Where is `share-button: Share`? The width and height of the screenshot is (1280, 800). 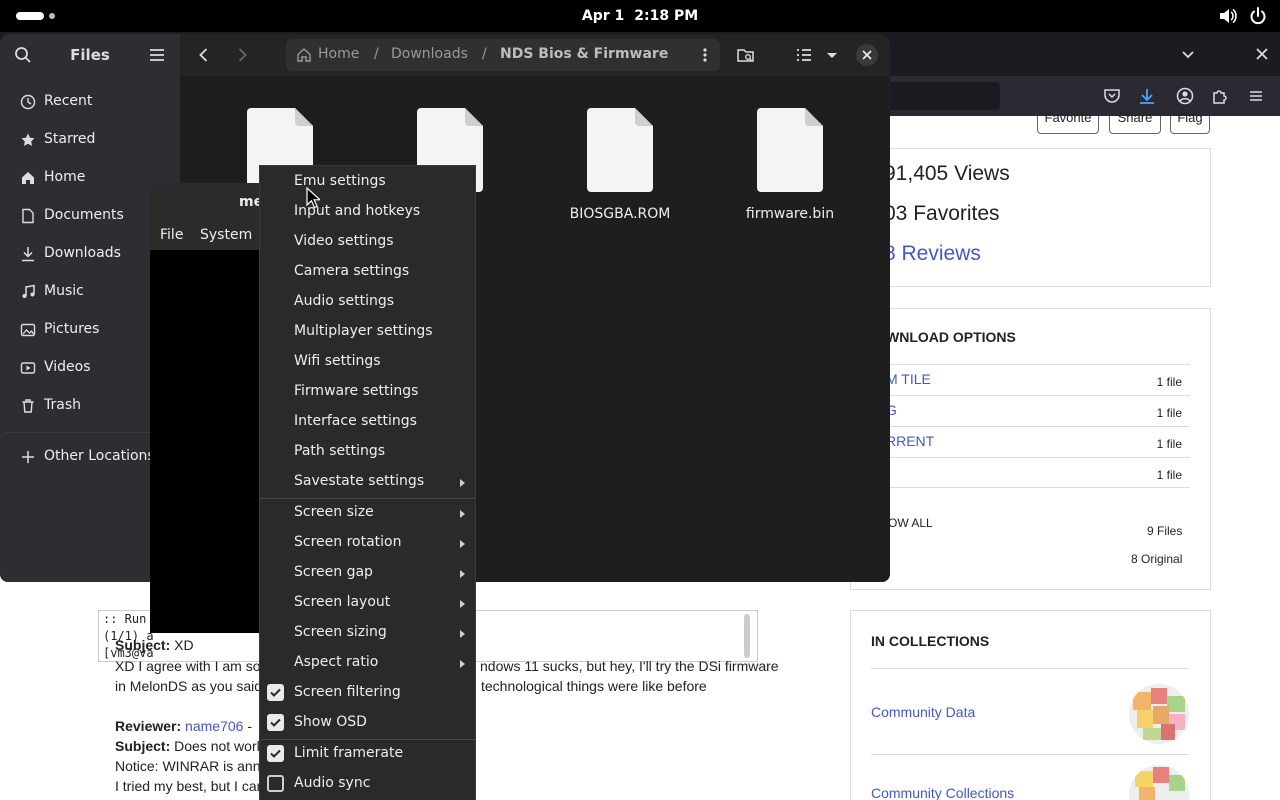
share-button: Share is located at coordinates (1135, 122).